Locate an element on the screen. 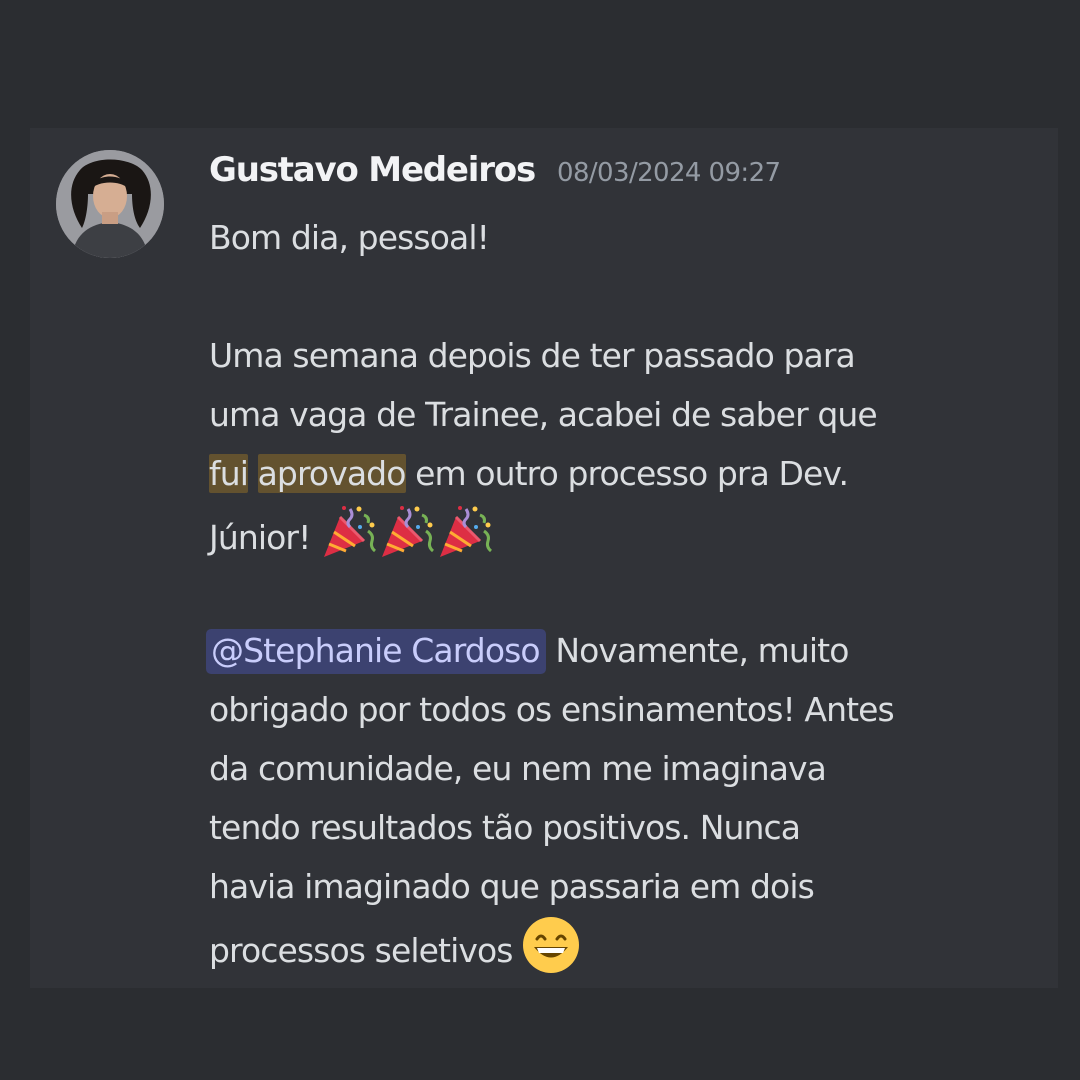 The height and width of the screenshot is (1080, 1080). user-avatar-image is located at coordinates (110, 204).